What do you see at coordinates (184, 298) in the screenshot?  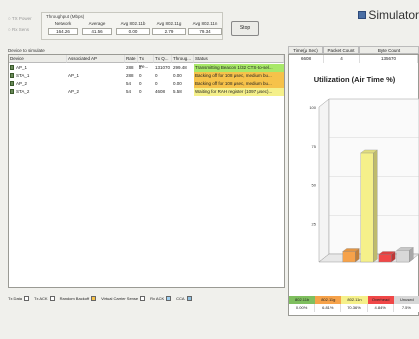 I see `legend-item: CCA` at bounding box center [184, 298].